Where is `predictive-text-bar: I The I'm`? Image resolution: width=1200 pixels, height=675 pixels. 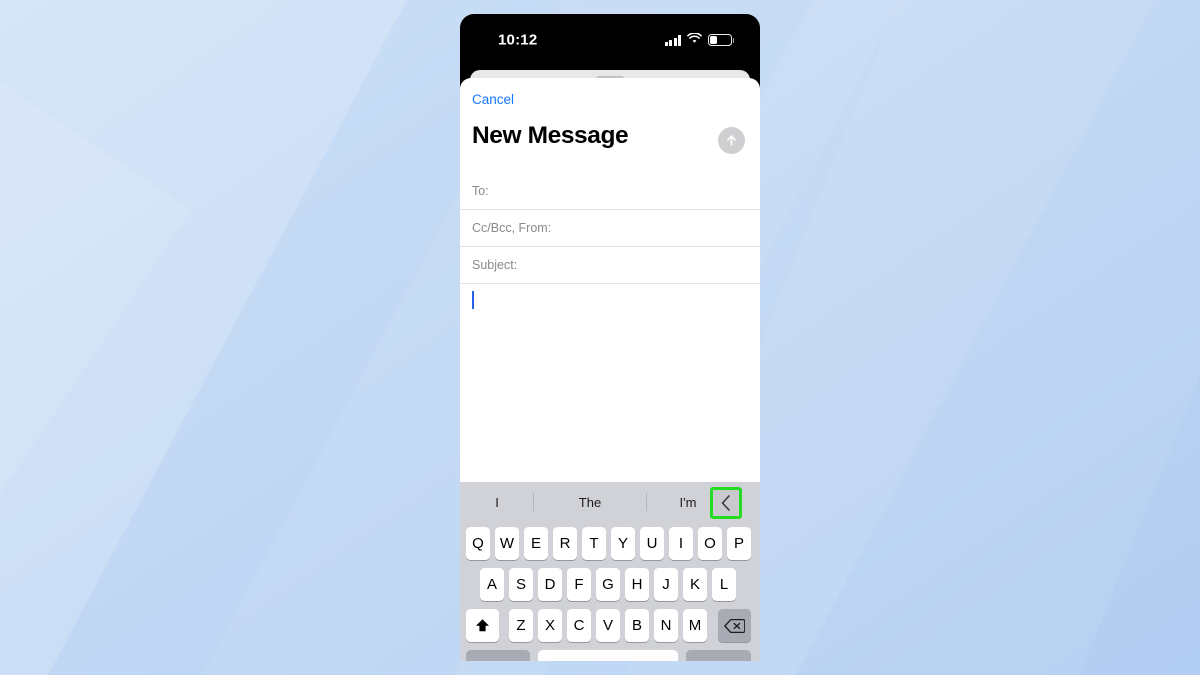 predictive-text-bar: I The I'm is located at coordinates (610, 502).